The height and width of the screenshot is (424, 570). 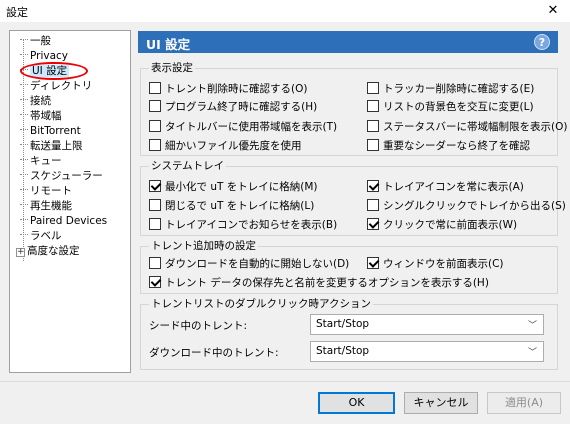 What do you see at coordinates (188, 166) in the screenshot?
I see `group-title-tray: システムトレイ` at bounding box center [188, 166].